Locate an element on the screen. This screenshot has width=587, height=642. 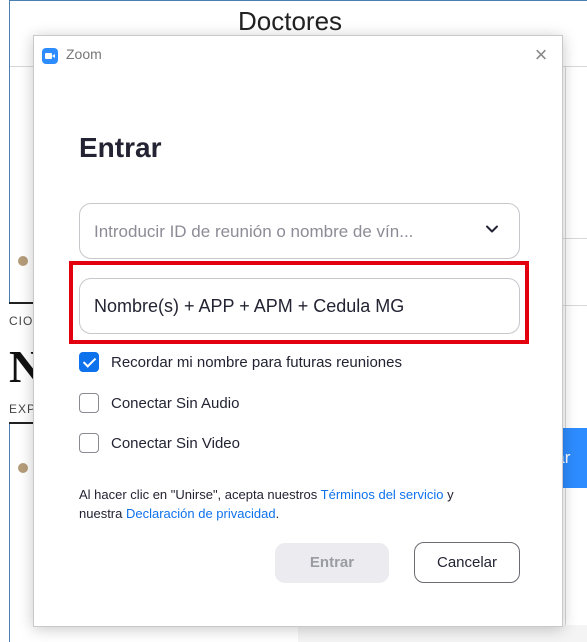
dialog-titlebar: Zoom × is located at coordinates (298, 55).